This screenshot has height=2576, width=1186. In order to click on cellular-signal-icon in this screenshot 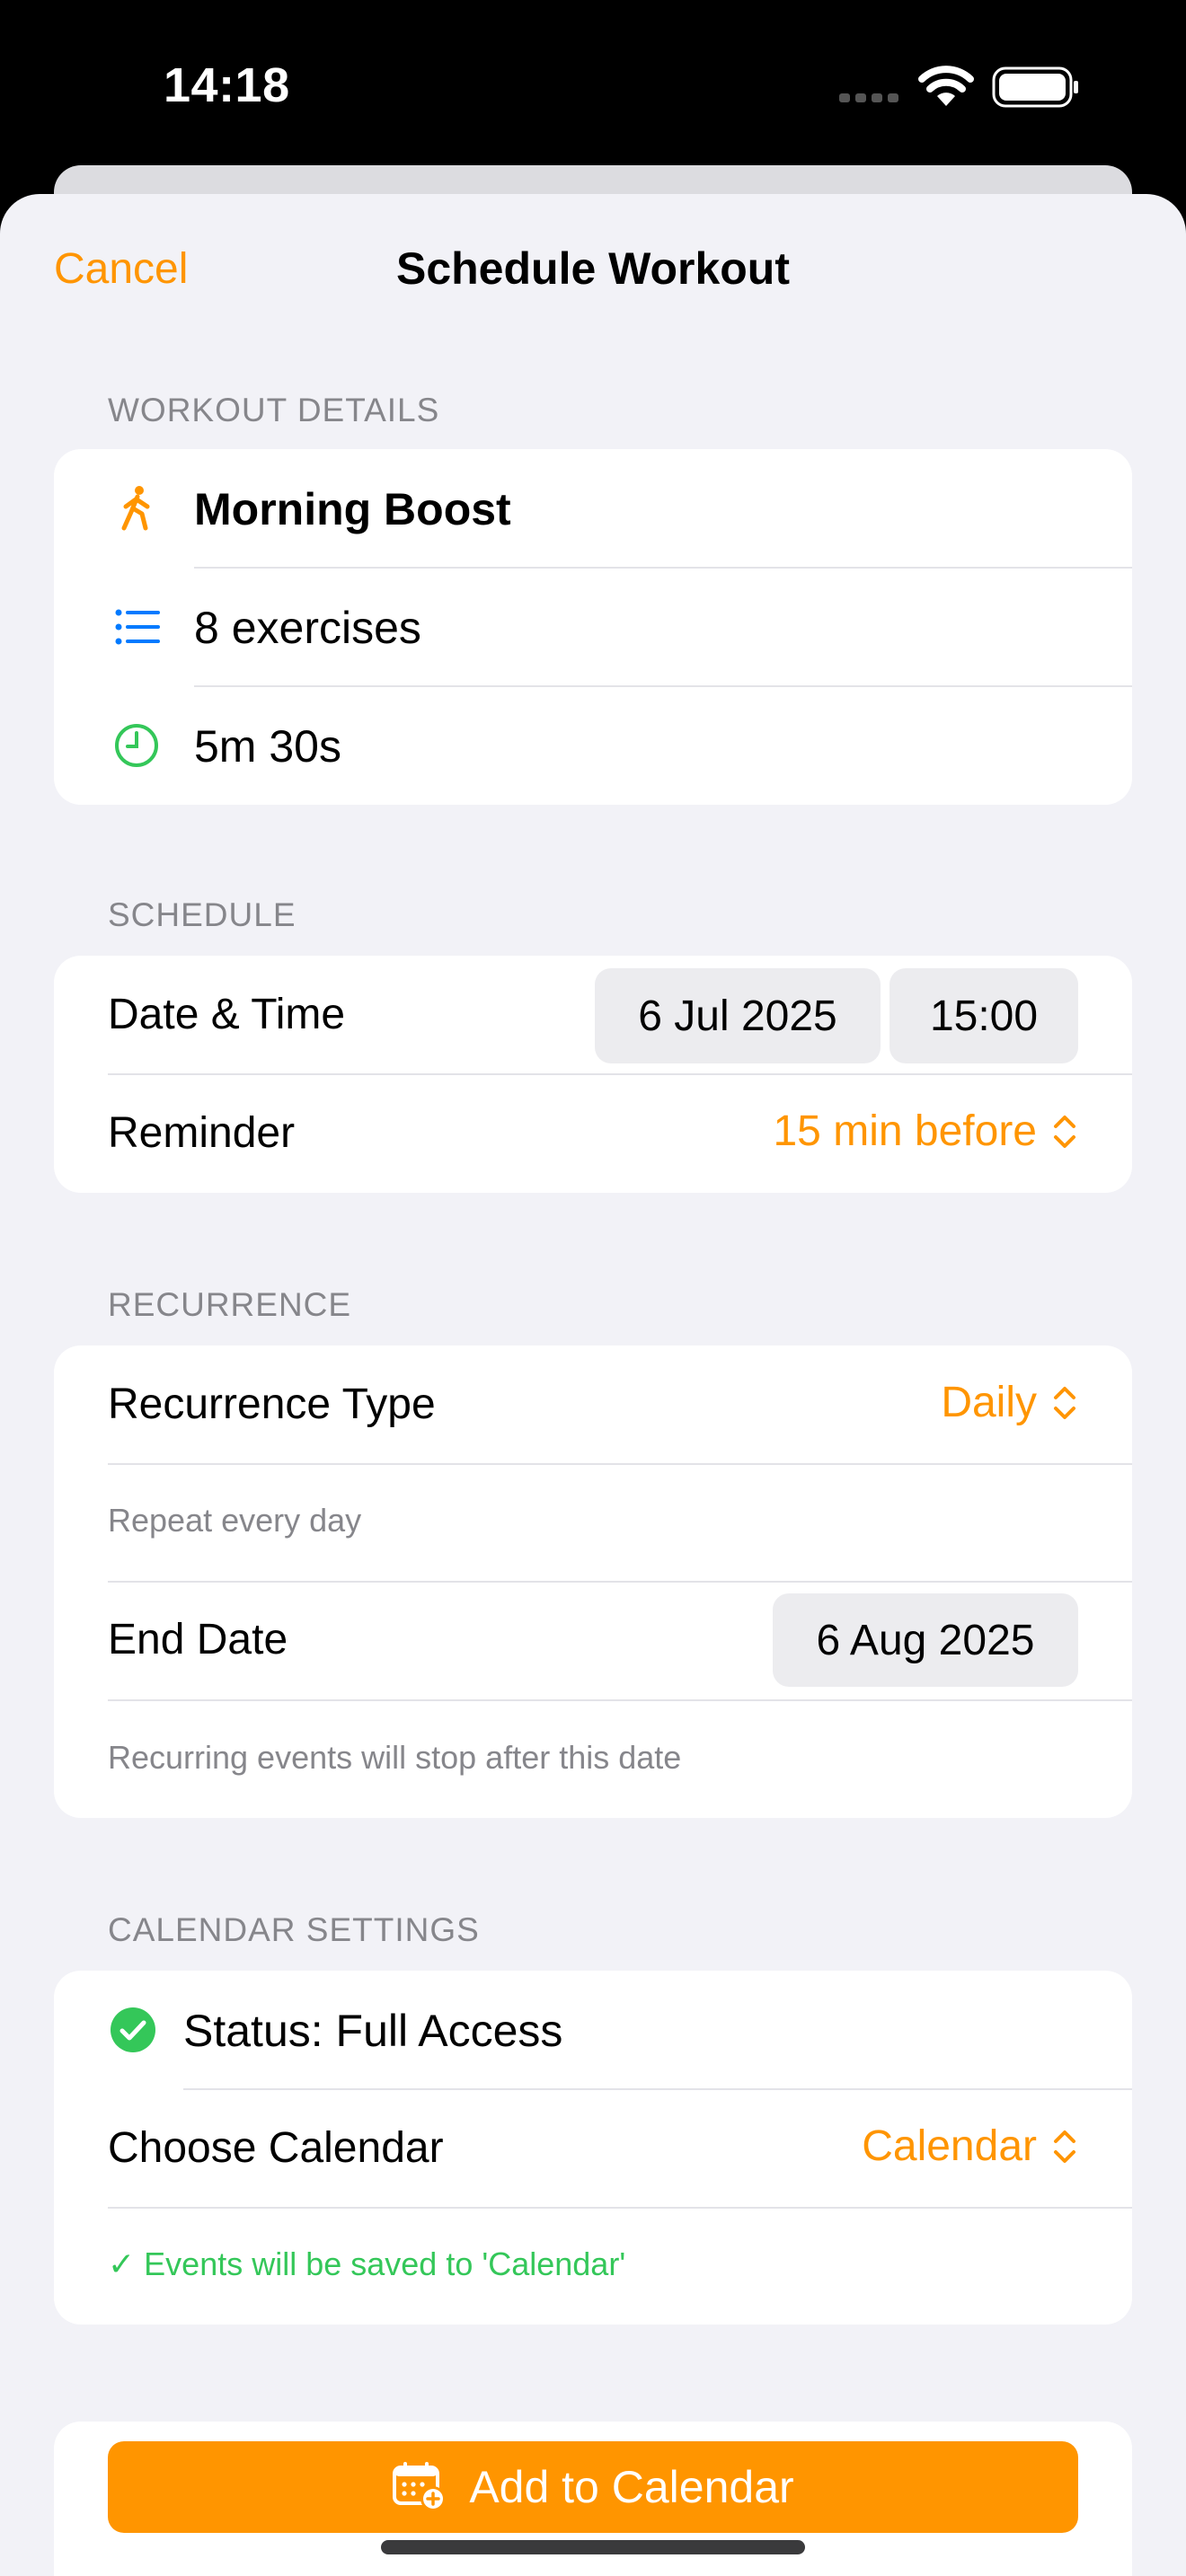, I will do `click(868, 97)`.